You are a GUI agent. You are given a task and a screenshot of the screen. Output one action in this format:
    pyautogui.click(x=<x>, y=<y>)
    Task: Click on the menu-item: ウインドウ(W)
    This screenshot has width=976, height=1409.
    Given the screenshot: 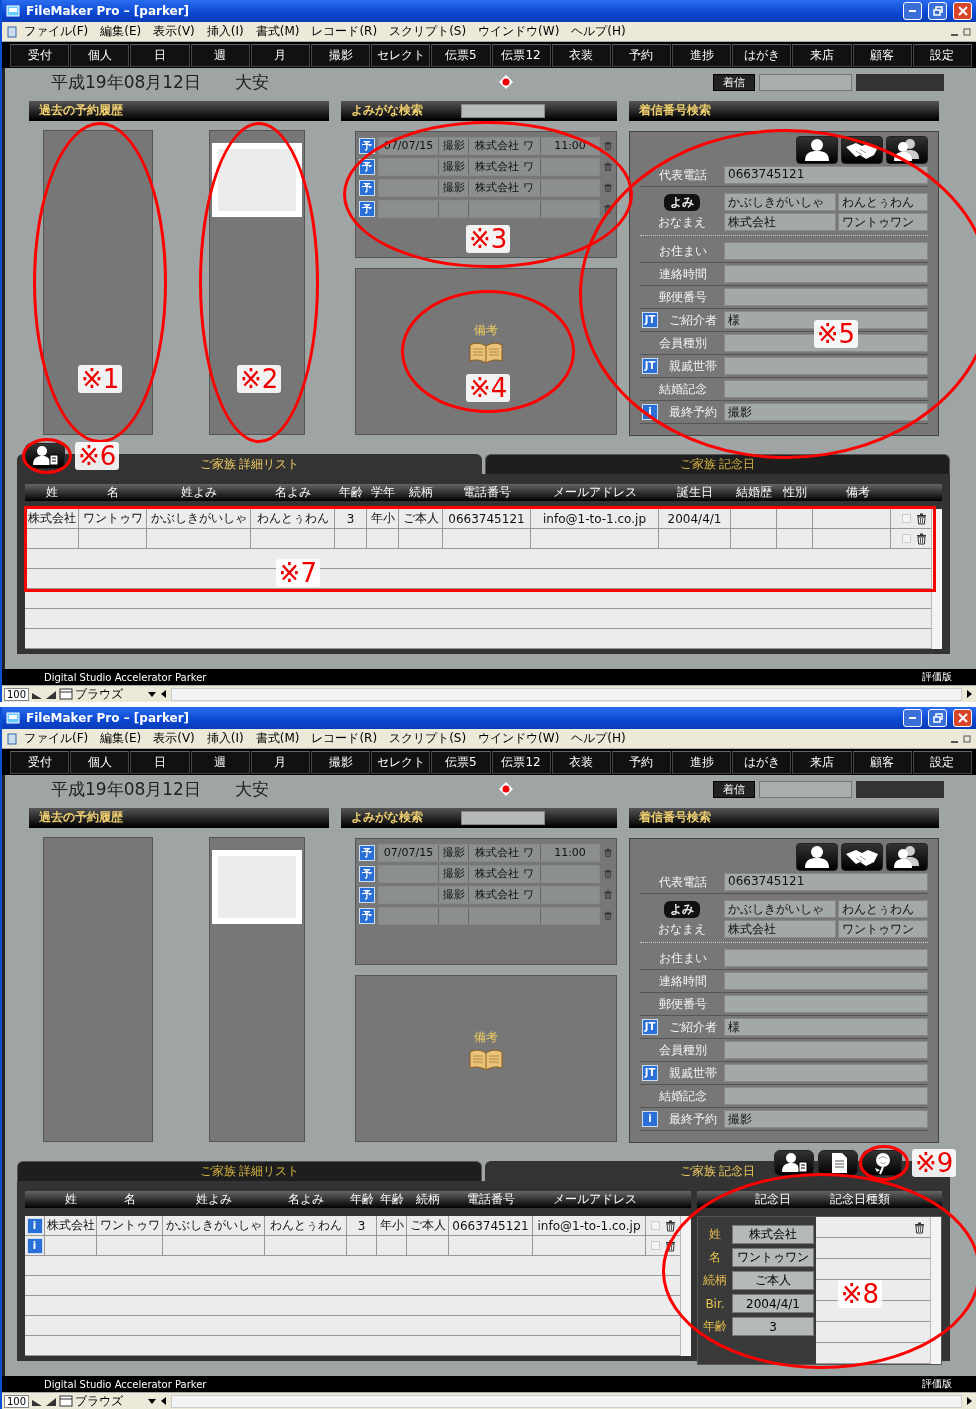 What is the action you would take?
    pyautogui.click(x=519, y=738)
    